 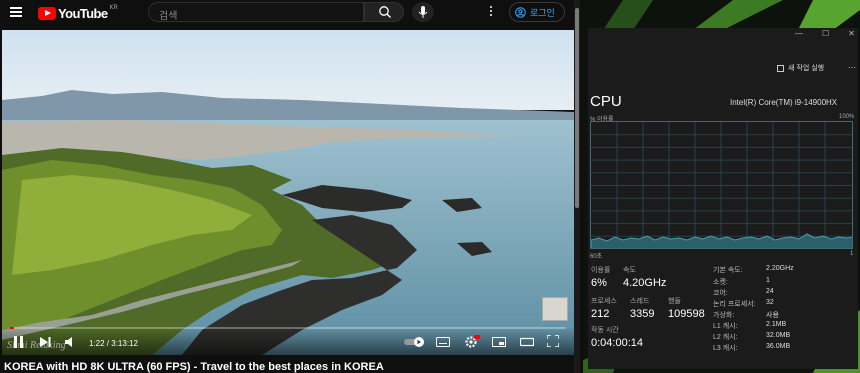 I want to click on search-input: 검색, so click(x=256, y=12).